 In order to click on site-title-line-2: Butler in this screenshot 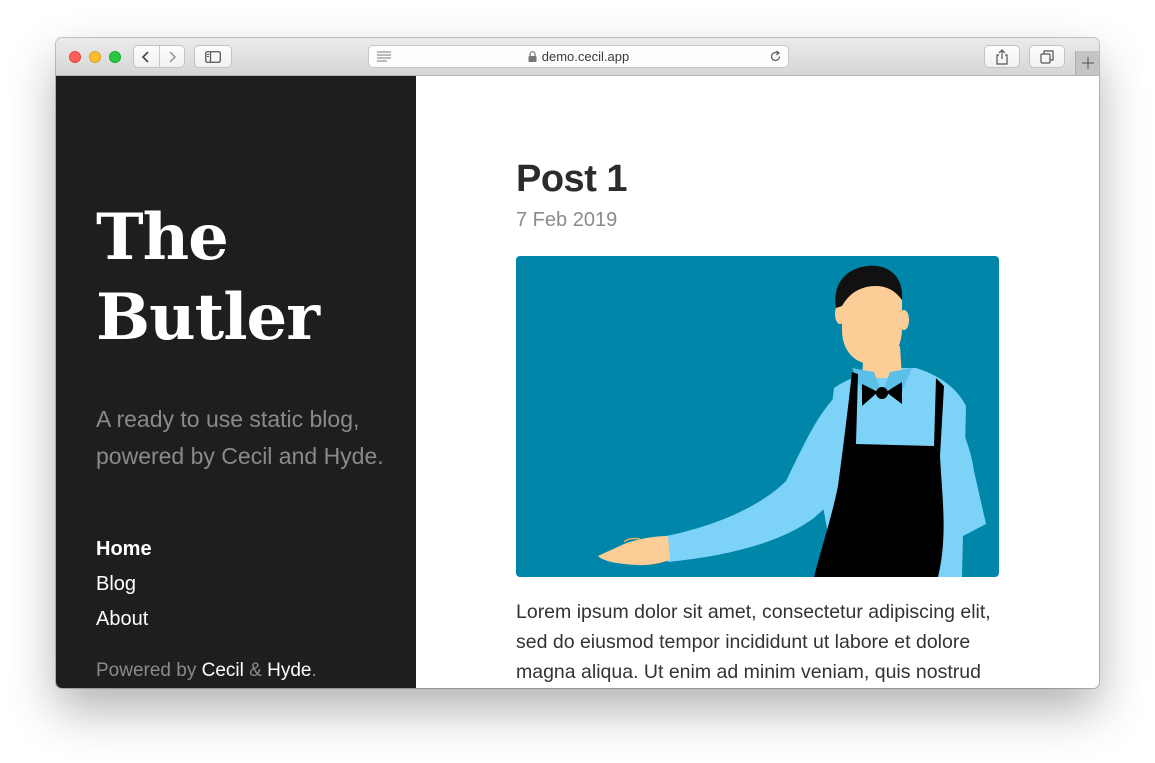, I will do `click(208, 317)`.